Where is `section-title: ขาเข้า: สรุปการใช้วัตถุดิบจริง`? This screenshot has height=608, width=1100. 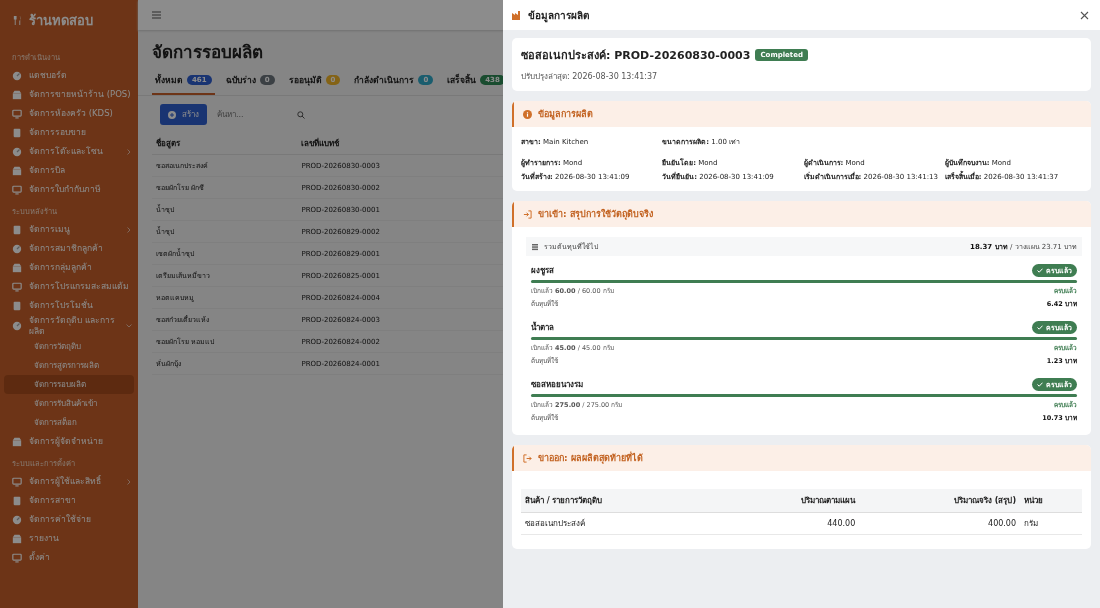
section-title: ขาเข้า: สรุปการใช้วัตถุดิบจริง is located at coordinates (595, 214).